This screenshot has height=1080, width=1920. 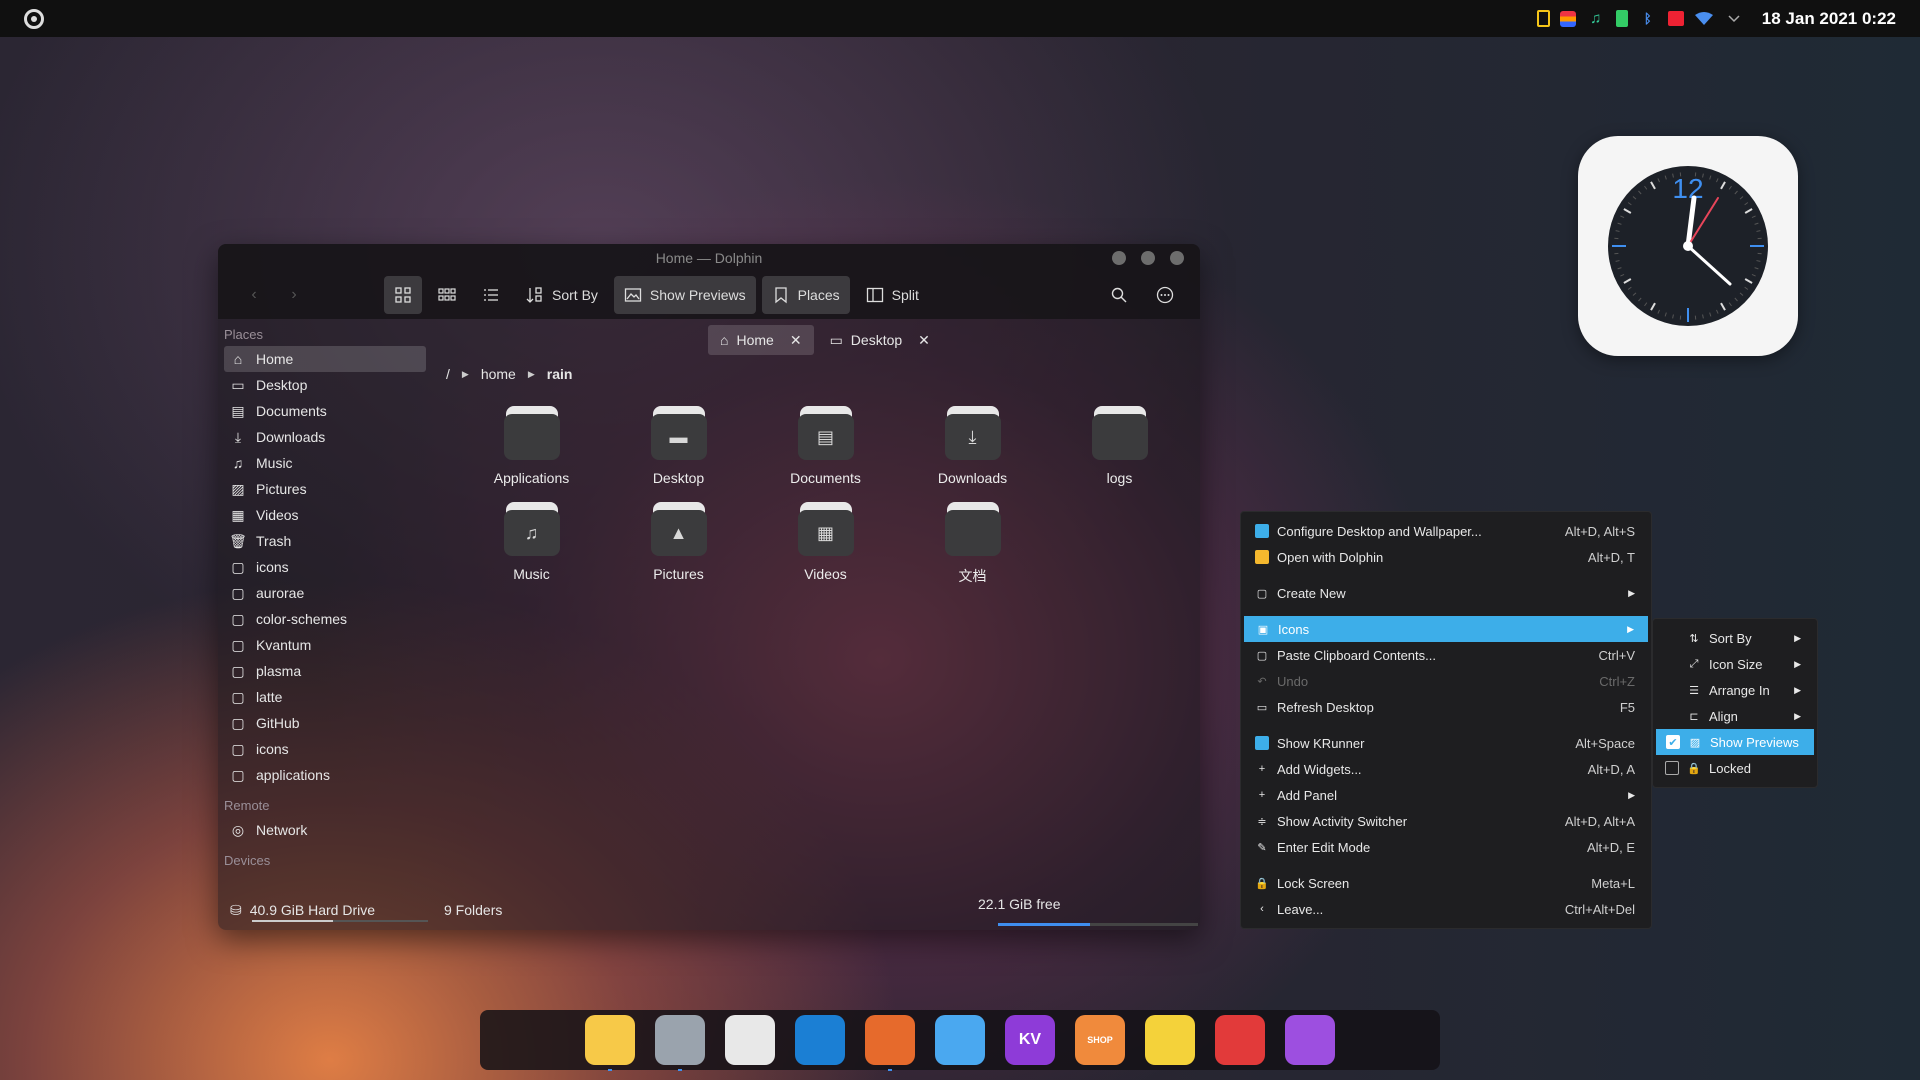 I want to click on color-icon, so click(x=1567, y=18).